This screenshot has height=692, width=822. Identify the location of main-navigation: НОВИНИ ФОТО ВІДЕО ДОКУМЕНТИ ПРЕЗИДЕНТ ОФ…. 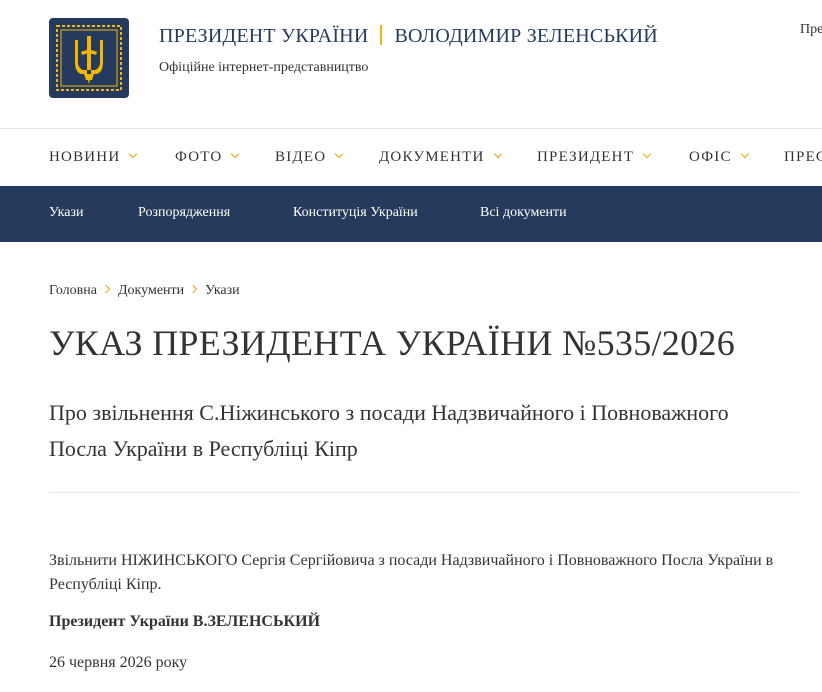
(411, 157).